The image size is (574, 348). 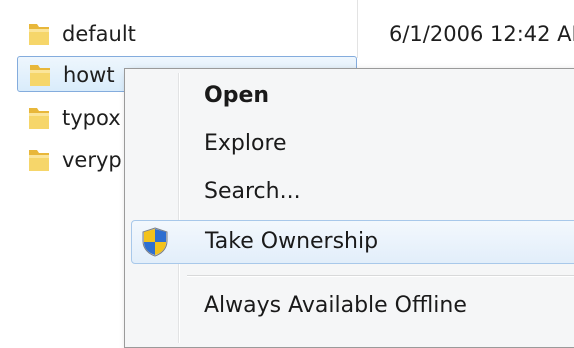 What do you see at coordinates (89, 75) in the screenshot?
I see `file-name: howt` at bounding box center [89, 75].